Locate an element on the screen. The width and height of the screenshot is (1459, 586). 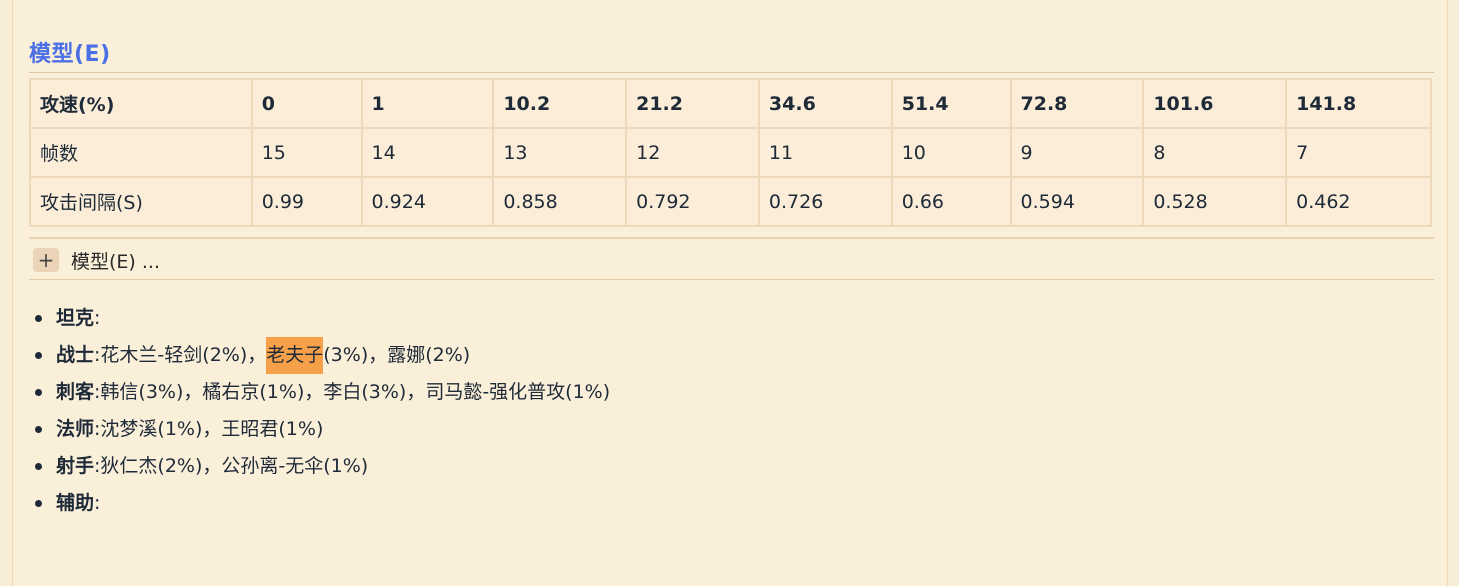
table-cell: 15 is located at coordinates (306, 152).